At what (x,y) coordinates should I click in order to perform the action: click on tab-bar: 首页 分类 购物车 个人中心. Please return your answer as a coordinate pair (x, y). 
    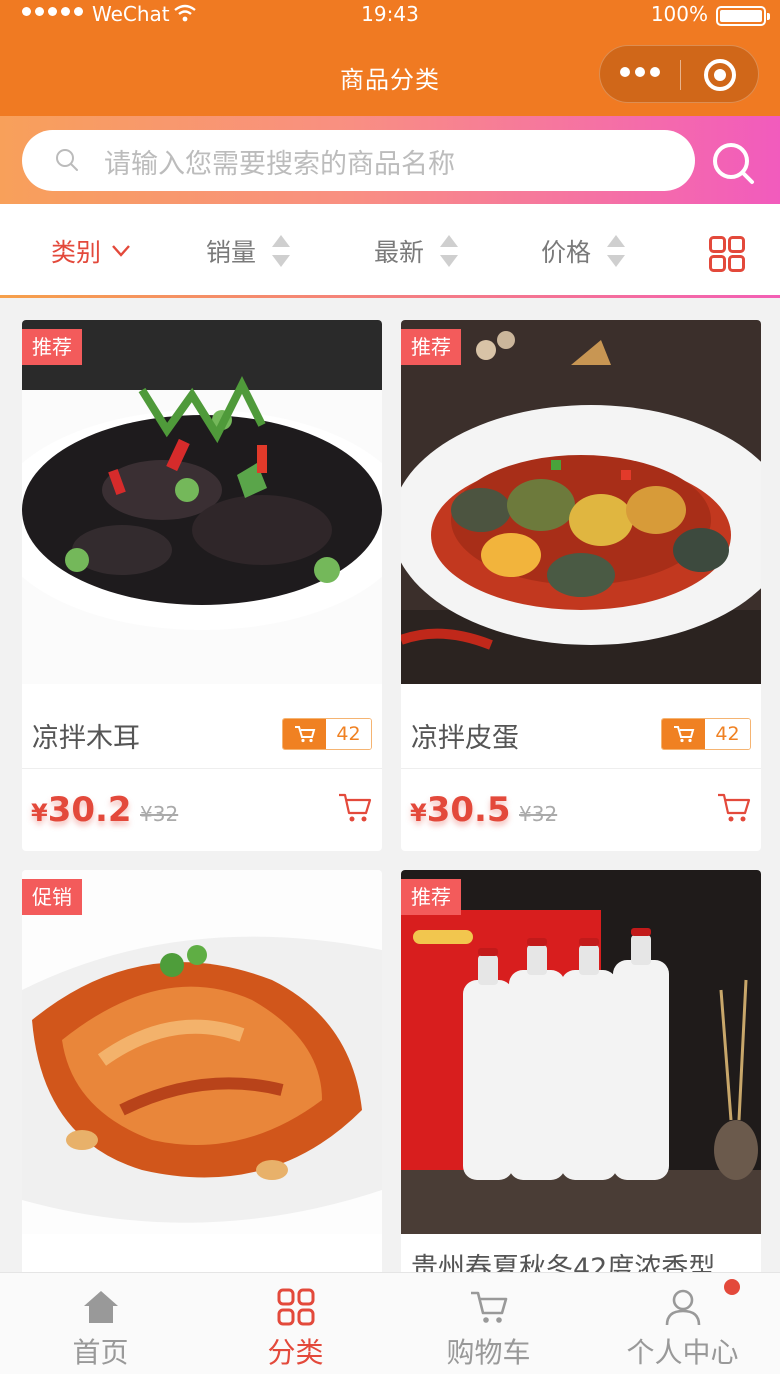
    Looking at the image, I should click on (390, 1323).